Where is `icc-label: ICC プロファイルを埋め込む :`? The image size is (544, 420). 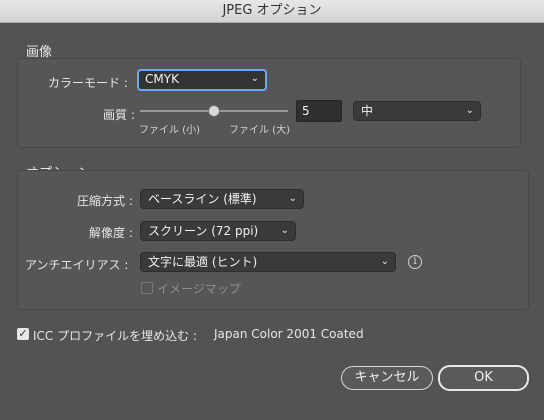 icc-label: ICC プロファイルを埋め込む : is located at coordinates (115, 336).